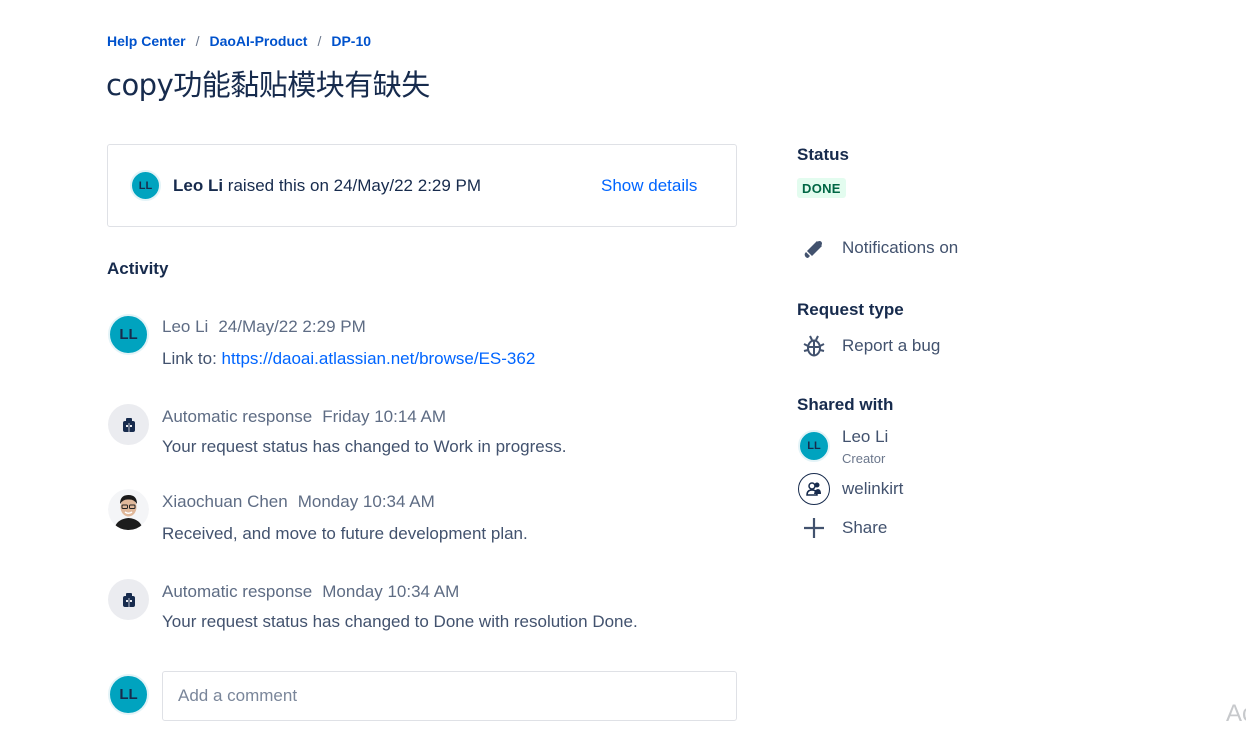  What do you see at coordinates (823, 154) in the screenshot?
I see `status-heading: Status` at bounding box center [823, 154].